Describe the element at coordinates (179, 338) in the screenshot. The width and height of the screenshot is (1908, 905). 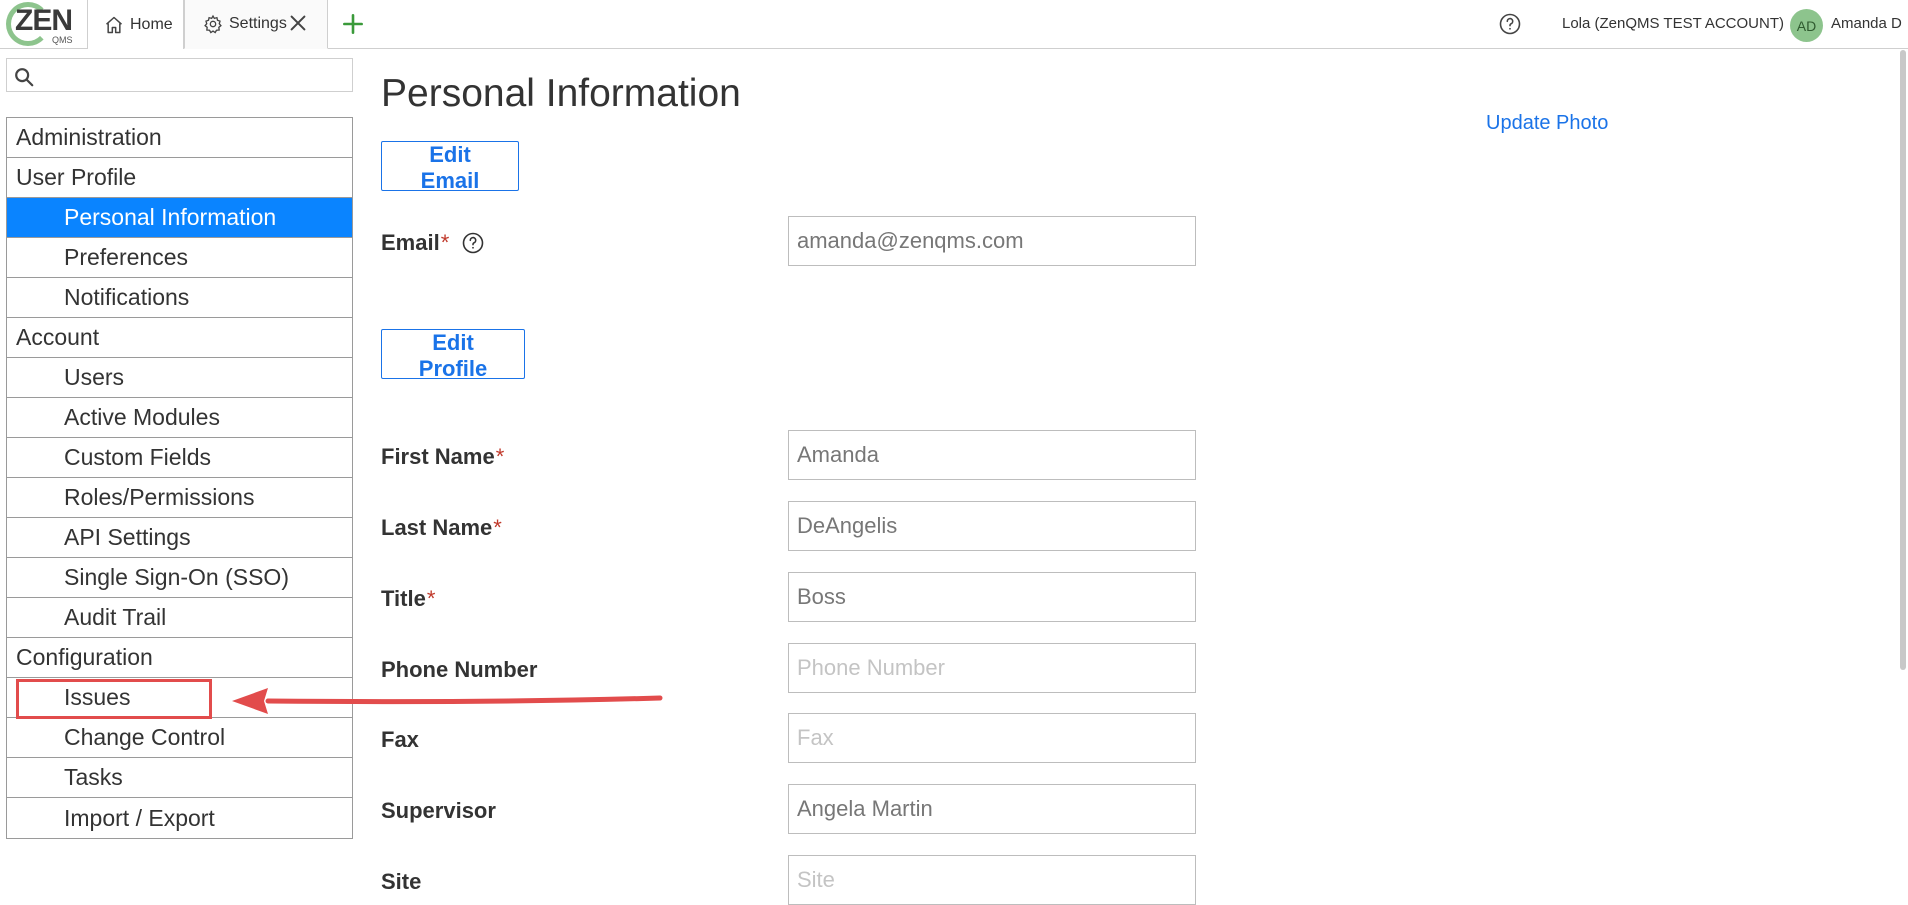
I see `nav-account: Account` at that location.